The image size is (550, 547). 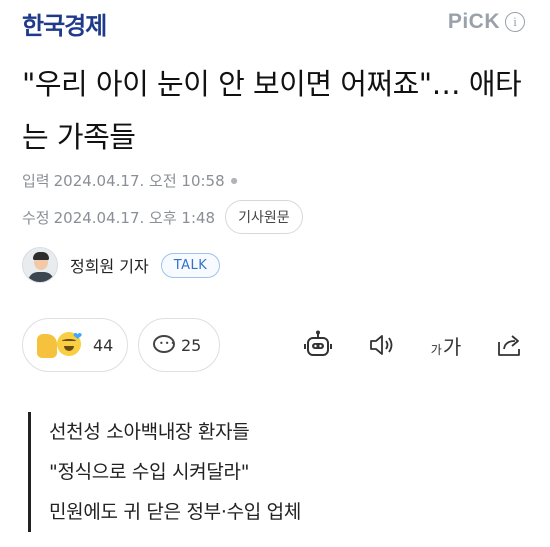 What do you see at coordinates (191, 345) in the screenshot?
I see `comment-count: 25` at bounding box center [191, 345].